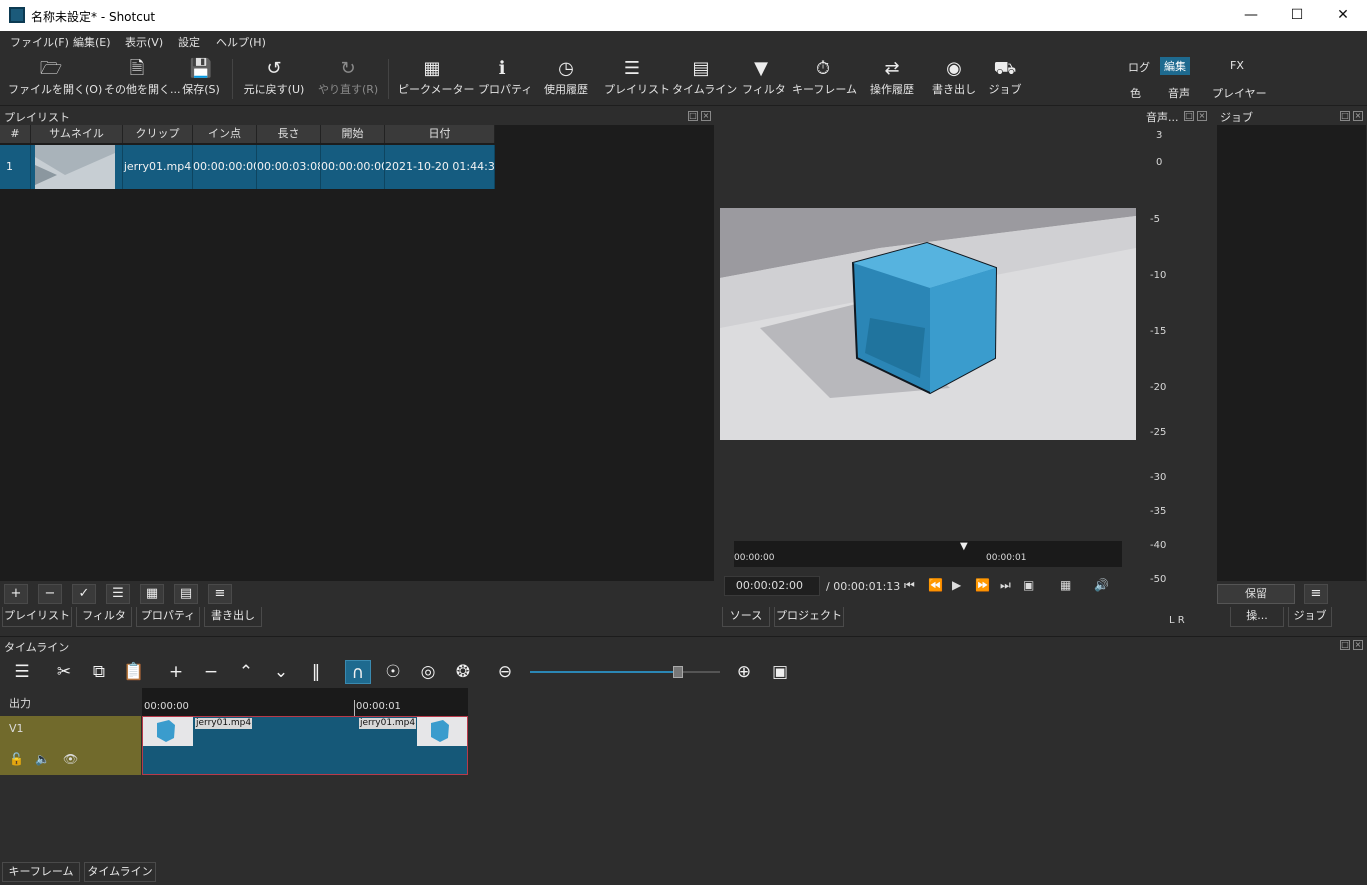 This screenshot has height=885, width=1367. What do you see at coordinates (1065, 585) in the screenshot?
I see `grid-icon: ▦` at bounding box center [1065, 585].